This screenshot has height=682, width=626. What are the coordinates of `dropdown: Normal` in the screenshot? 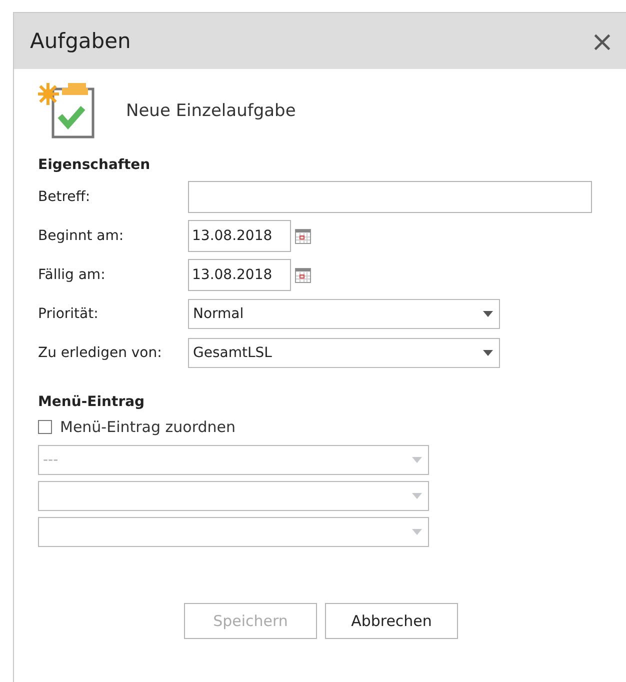 It's located at (344, 314).